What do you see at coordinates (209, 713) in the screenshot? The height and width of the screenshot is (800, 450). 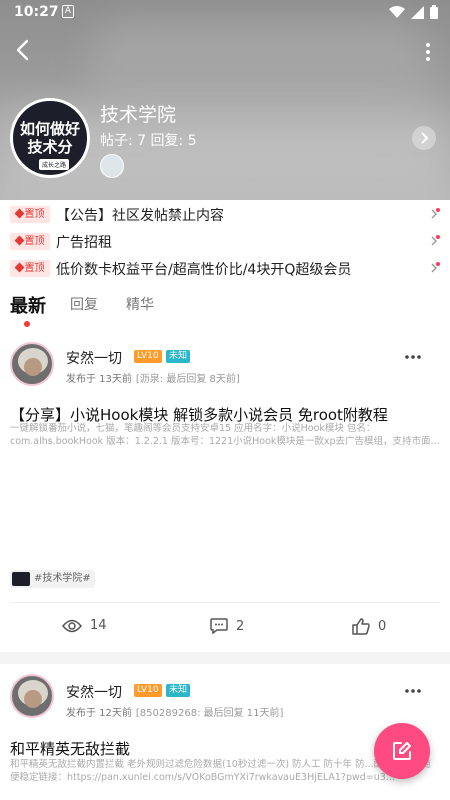 I see `last-reply: [850289268: 最后回复 11天前]` at bounding box center [209, 713].